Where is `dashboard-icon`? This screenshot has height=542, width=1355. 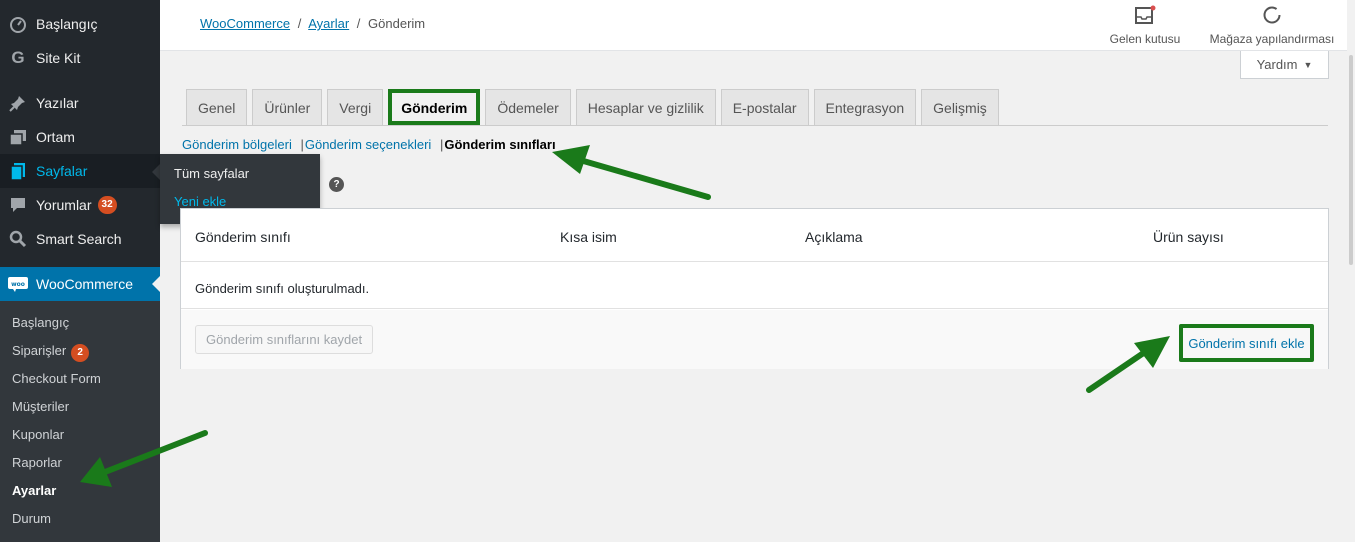 dashboard-icon is located at coordinates (18, 24).